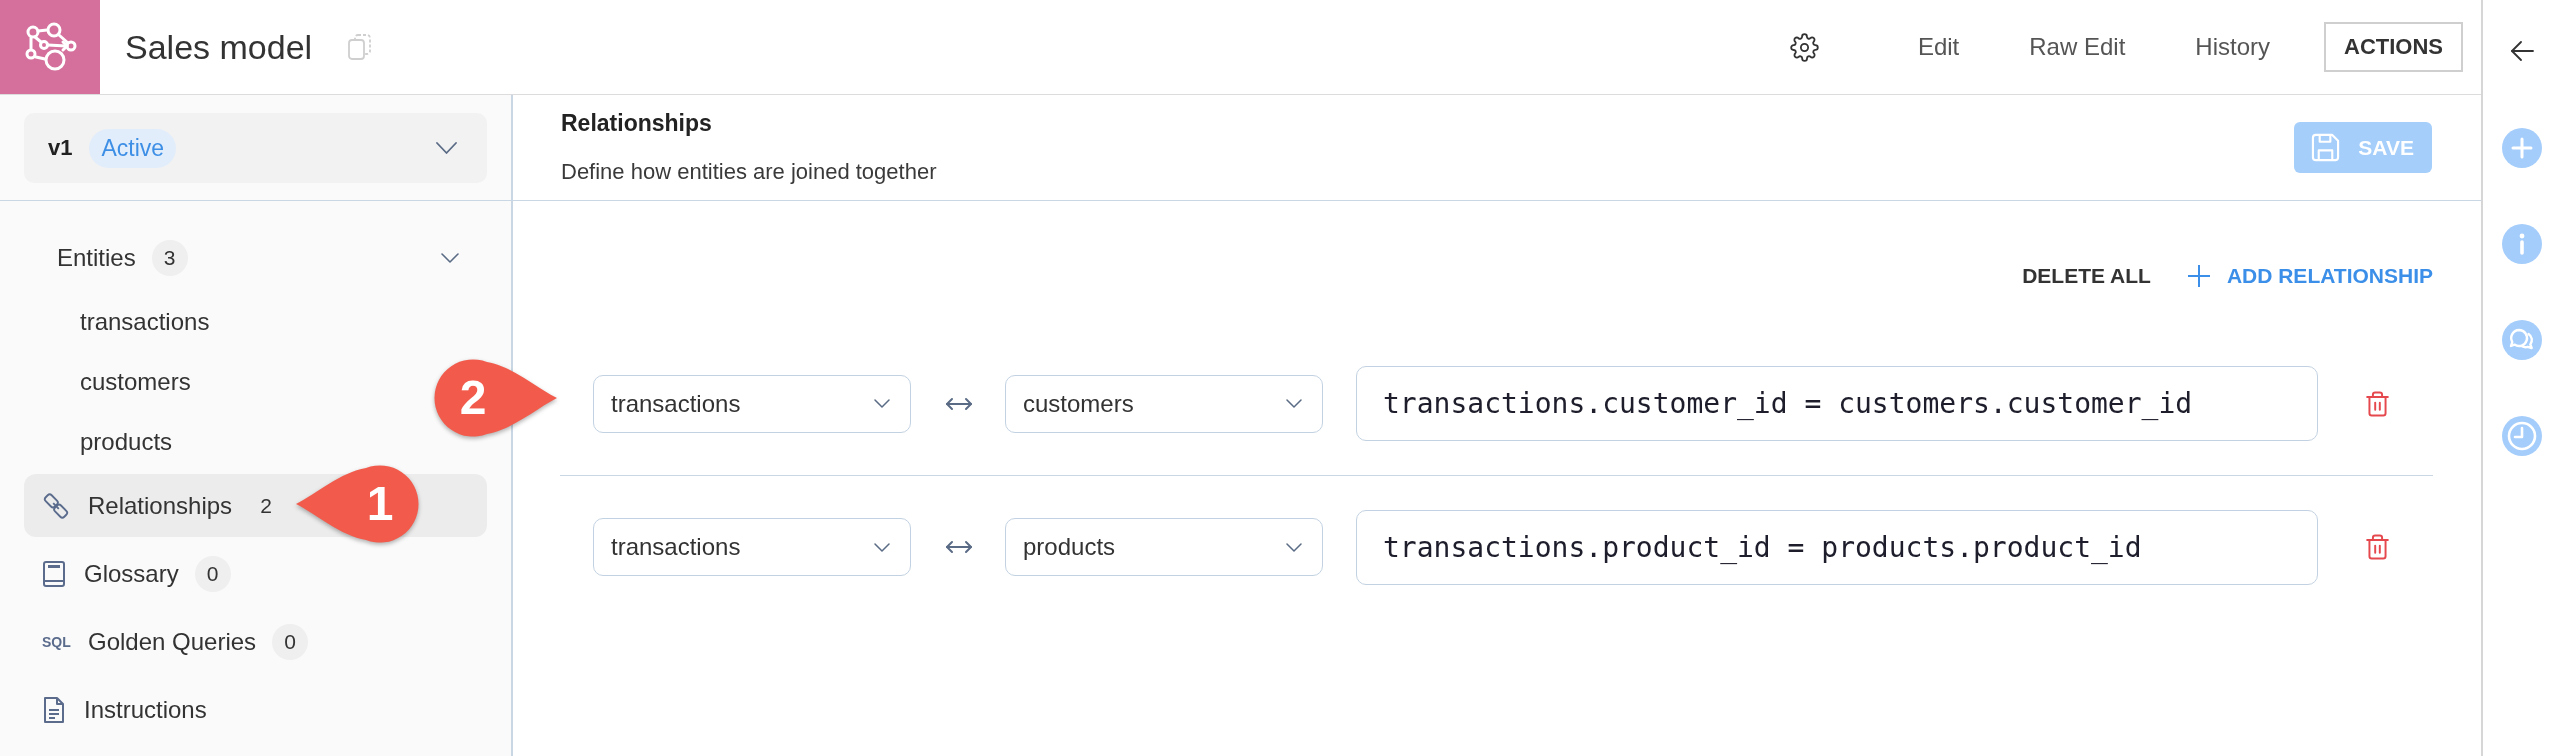 This screenshot has width=2560, height=756. What do you see at coordinates (54, 573) in the screenshot?
I see `book-icon` at bounding box center [54, 573].